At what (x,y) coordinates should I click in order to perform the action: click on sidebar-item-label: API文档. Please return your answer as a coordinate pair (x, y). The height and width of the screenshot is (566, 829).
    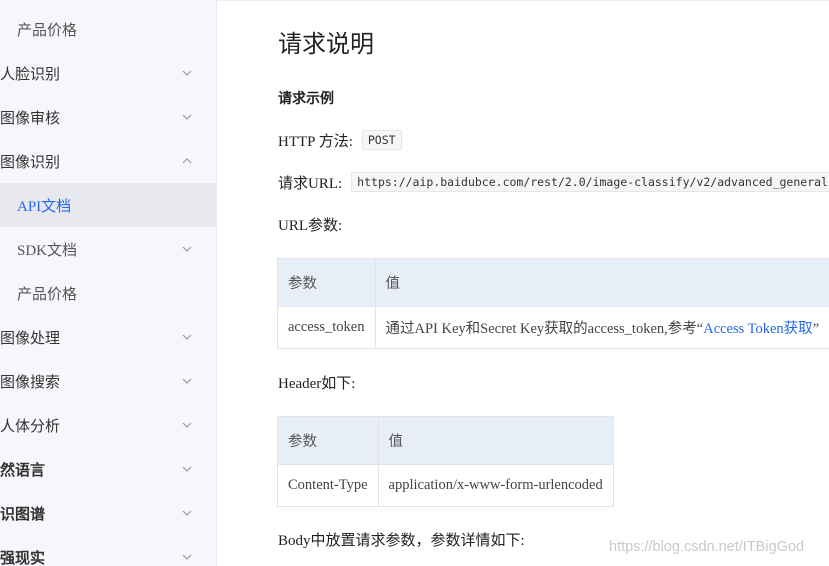
    Looking at the image, I should click on (44, 206).